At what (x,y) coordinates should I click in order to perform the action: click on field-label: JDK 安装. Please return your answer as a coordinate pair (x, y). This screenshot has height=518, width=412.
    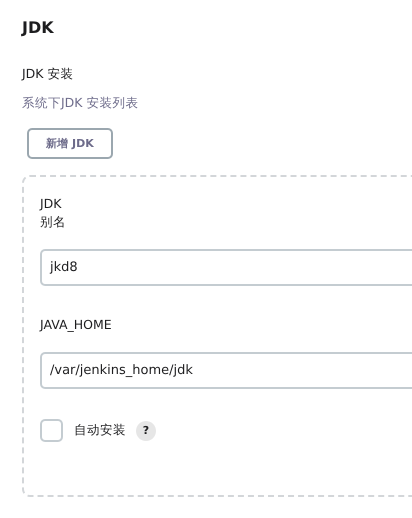
    Looking at the image, I should click on (48, 74).